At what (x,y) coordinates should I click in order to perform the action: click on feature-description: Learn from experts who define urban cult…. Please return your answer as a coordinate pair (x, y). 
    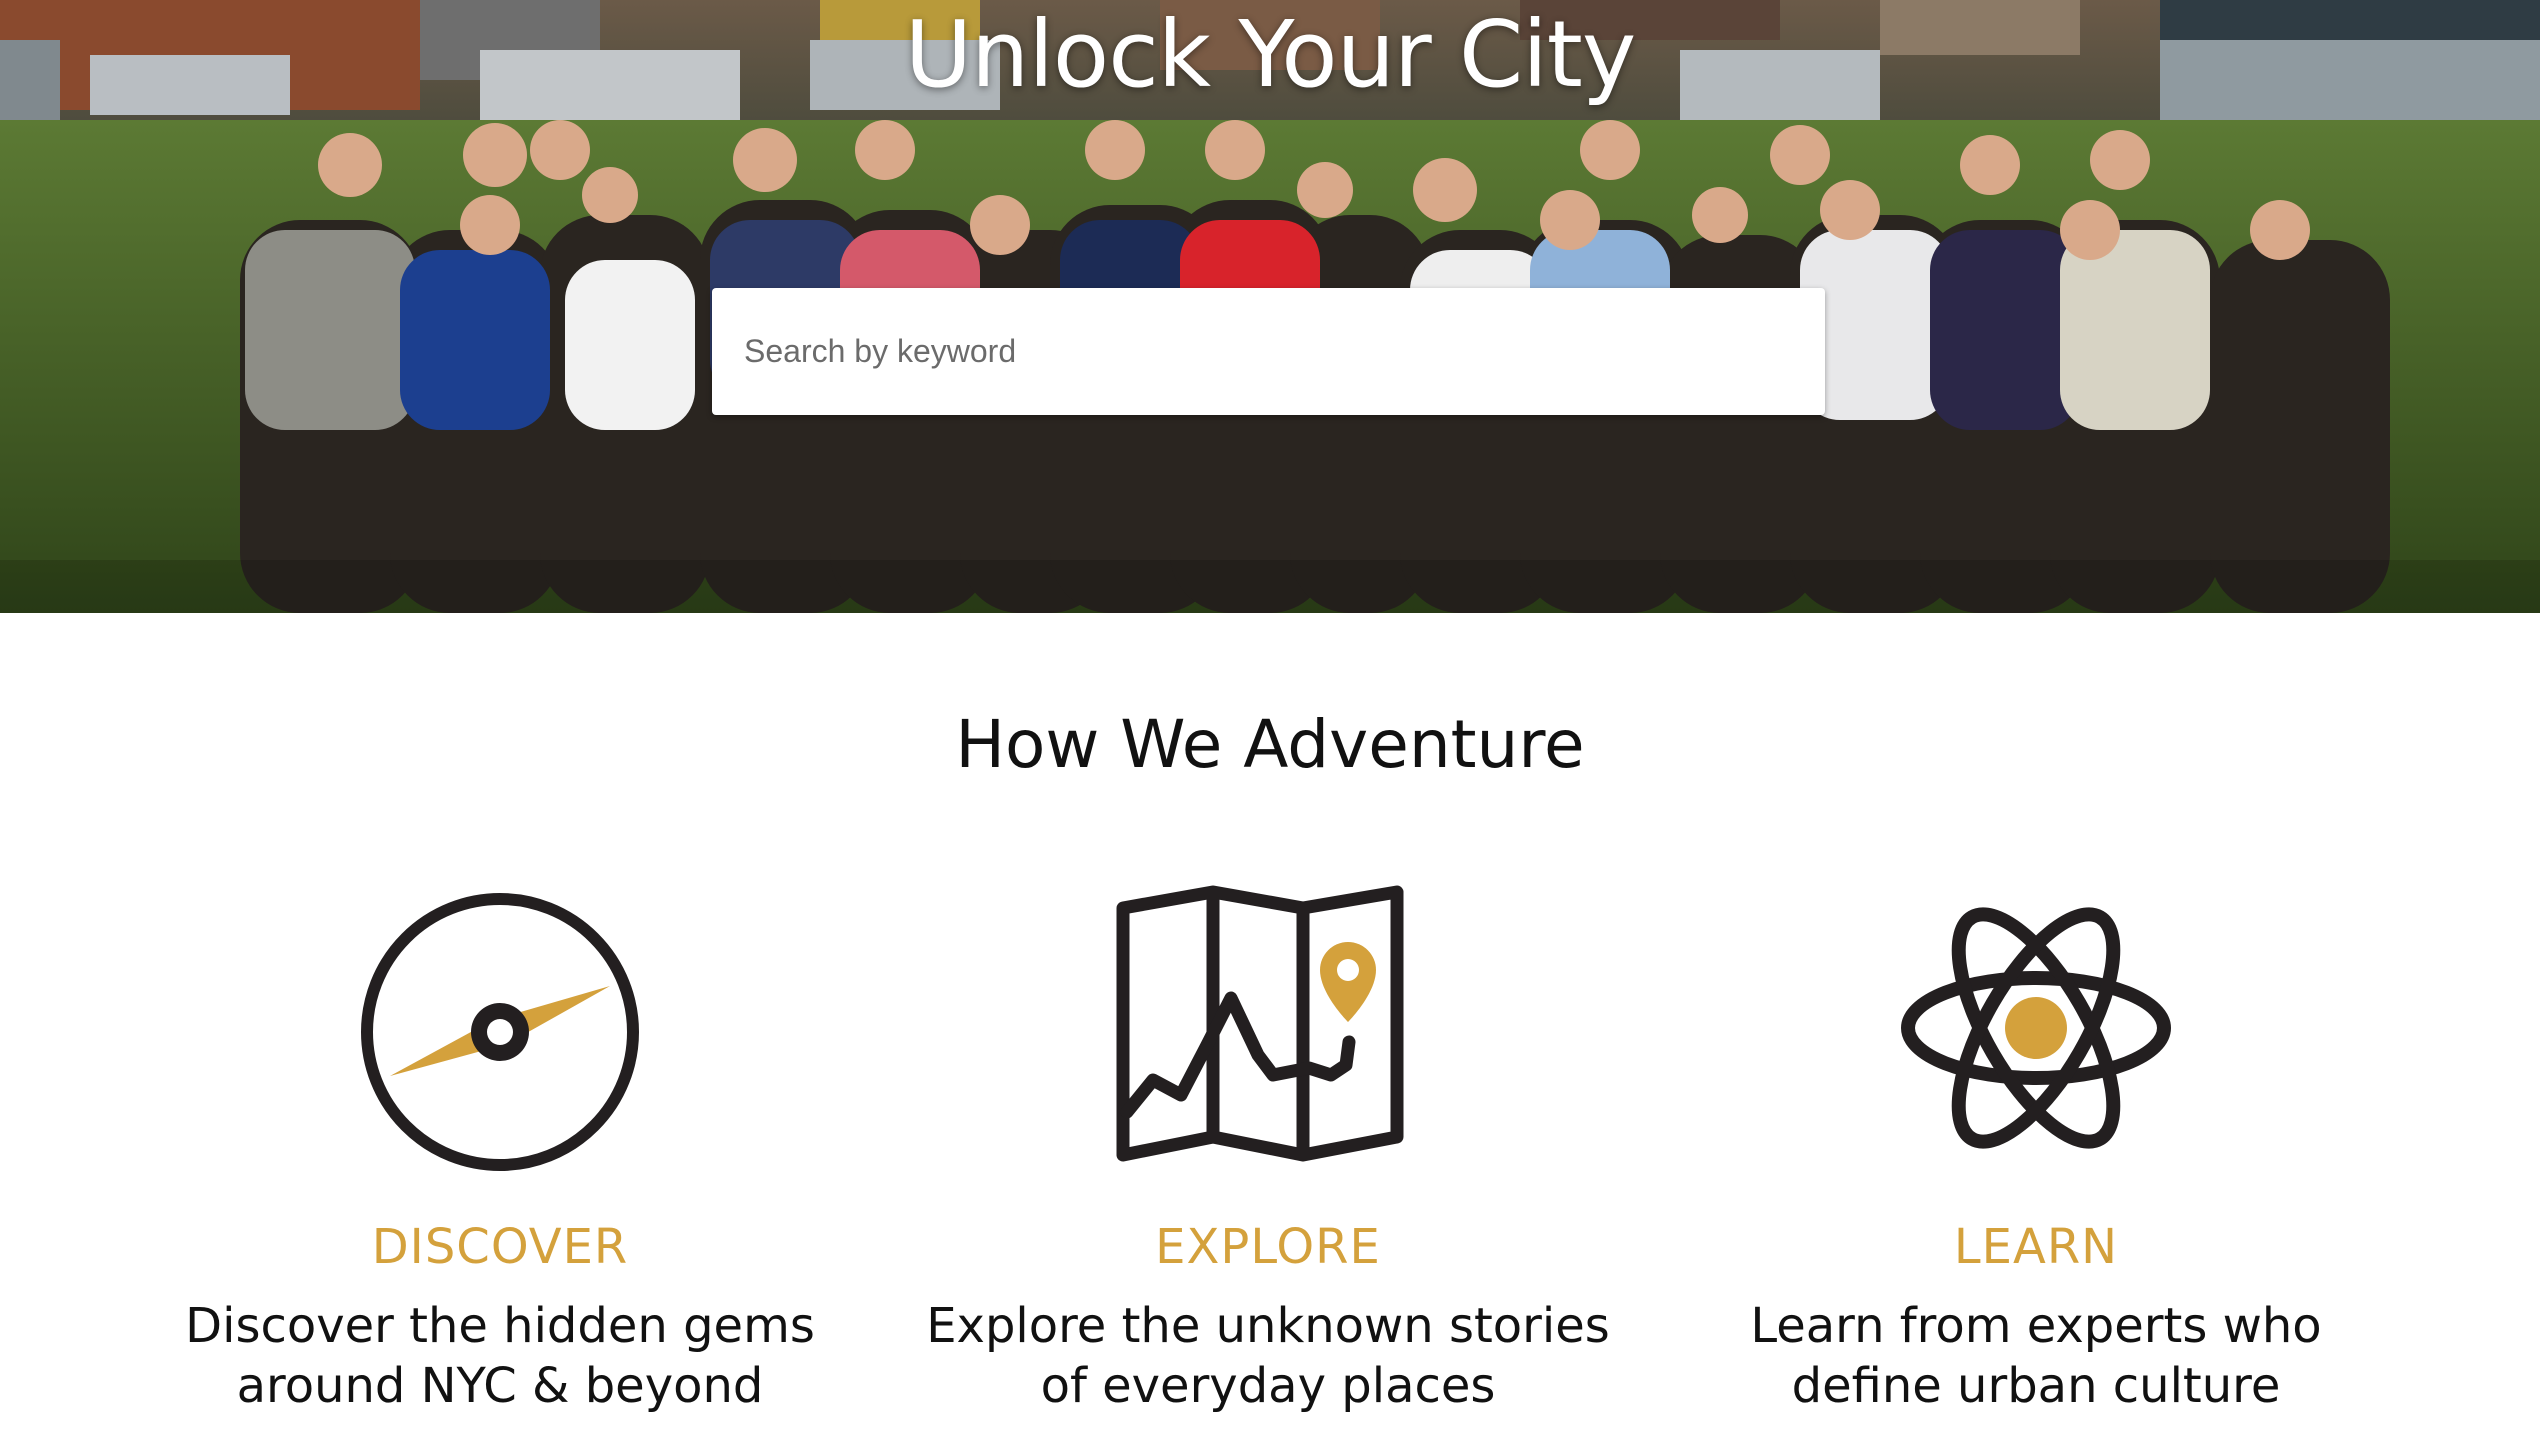
    Looking at the image, I should click on (2036, 1356).